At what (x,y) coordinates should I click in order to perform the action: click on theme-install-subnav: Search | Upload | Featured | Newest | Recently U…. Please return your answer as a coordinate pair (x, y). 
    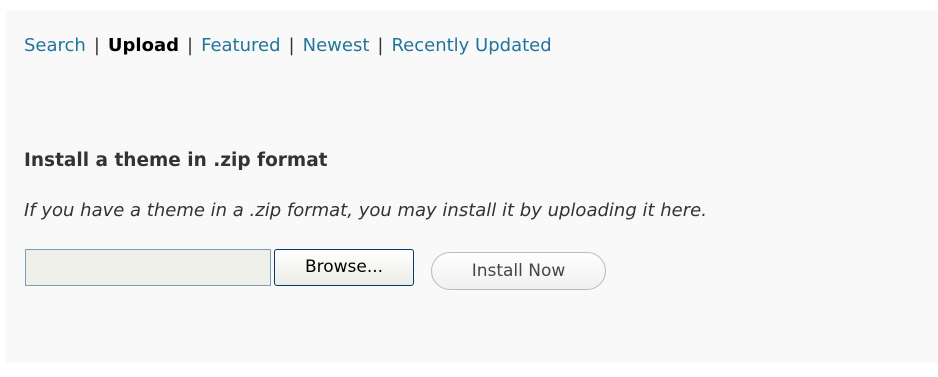
    Looking at the image, I should click on (288, 46).